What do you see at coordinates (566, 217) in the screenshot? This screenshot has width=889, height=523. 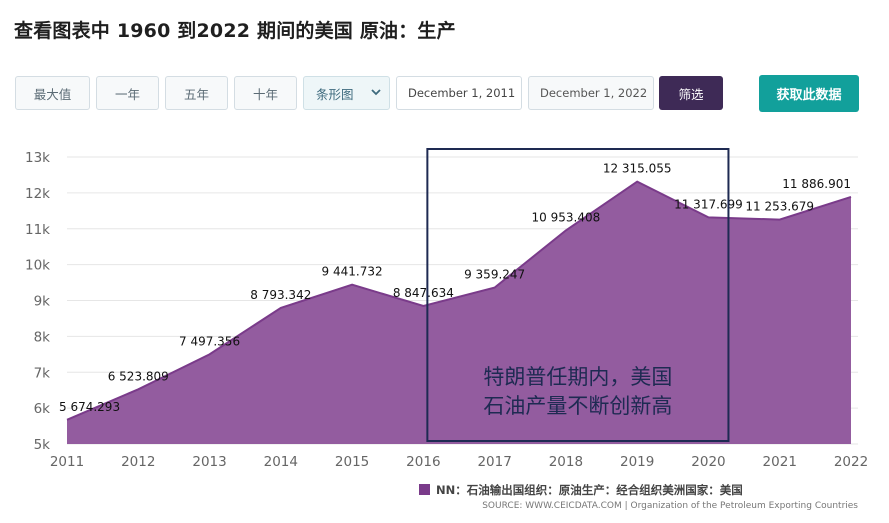 I see `data-label: 10 953.408` at bounding box center [566, 217].